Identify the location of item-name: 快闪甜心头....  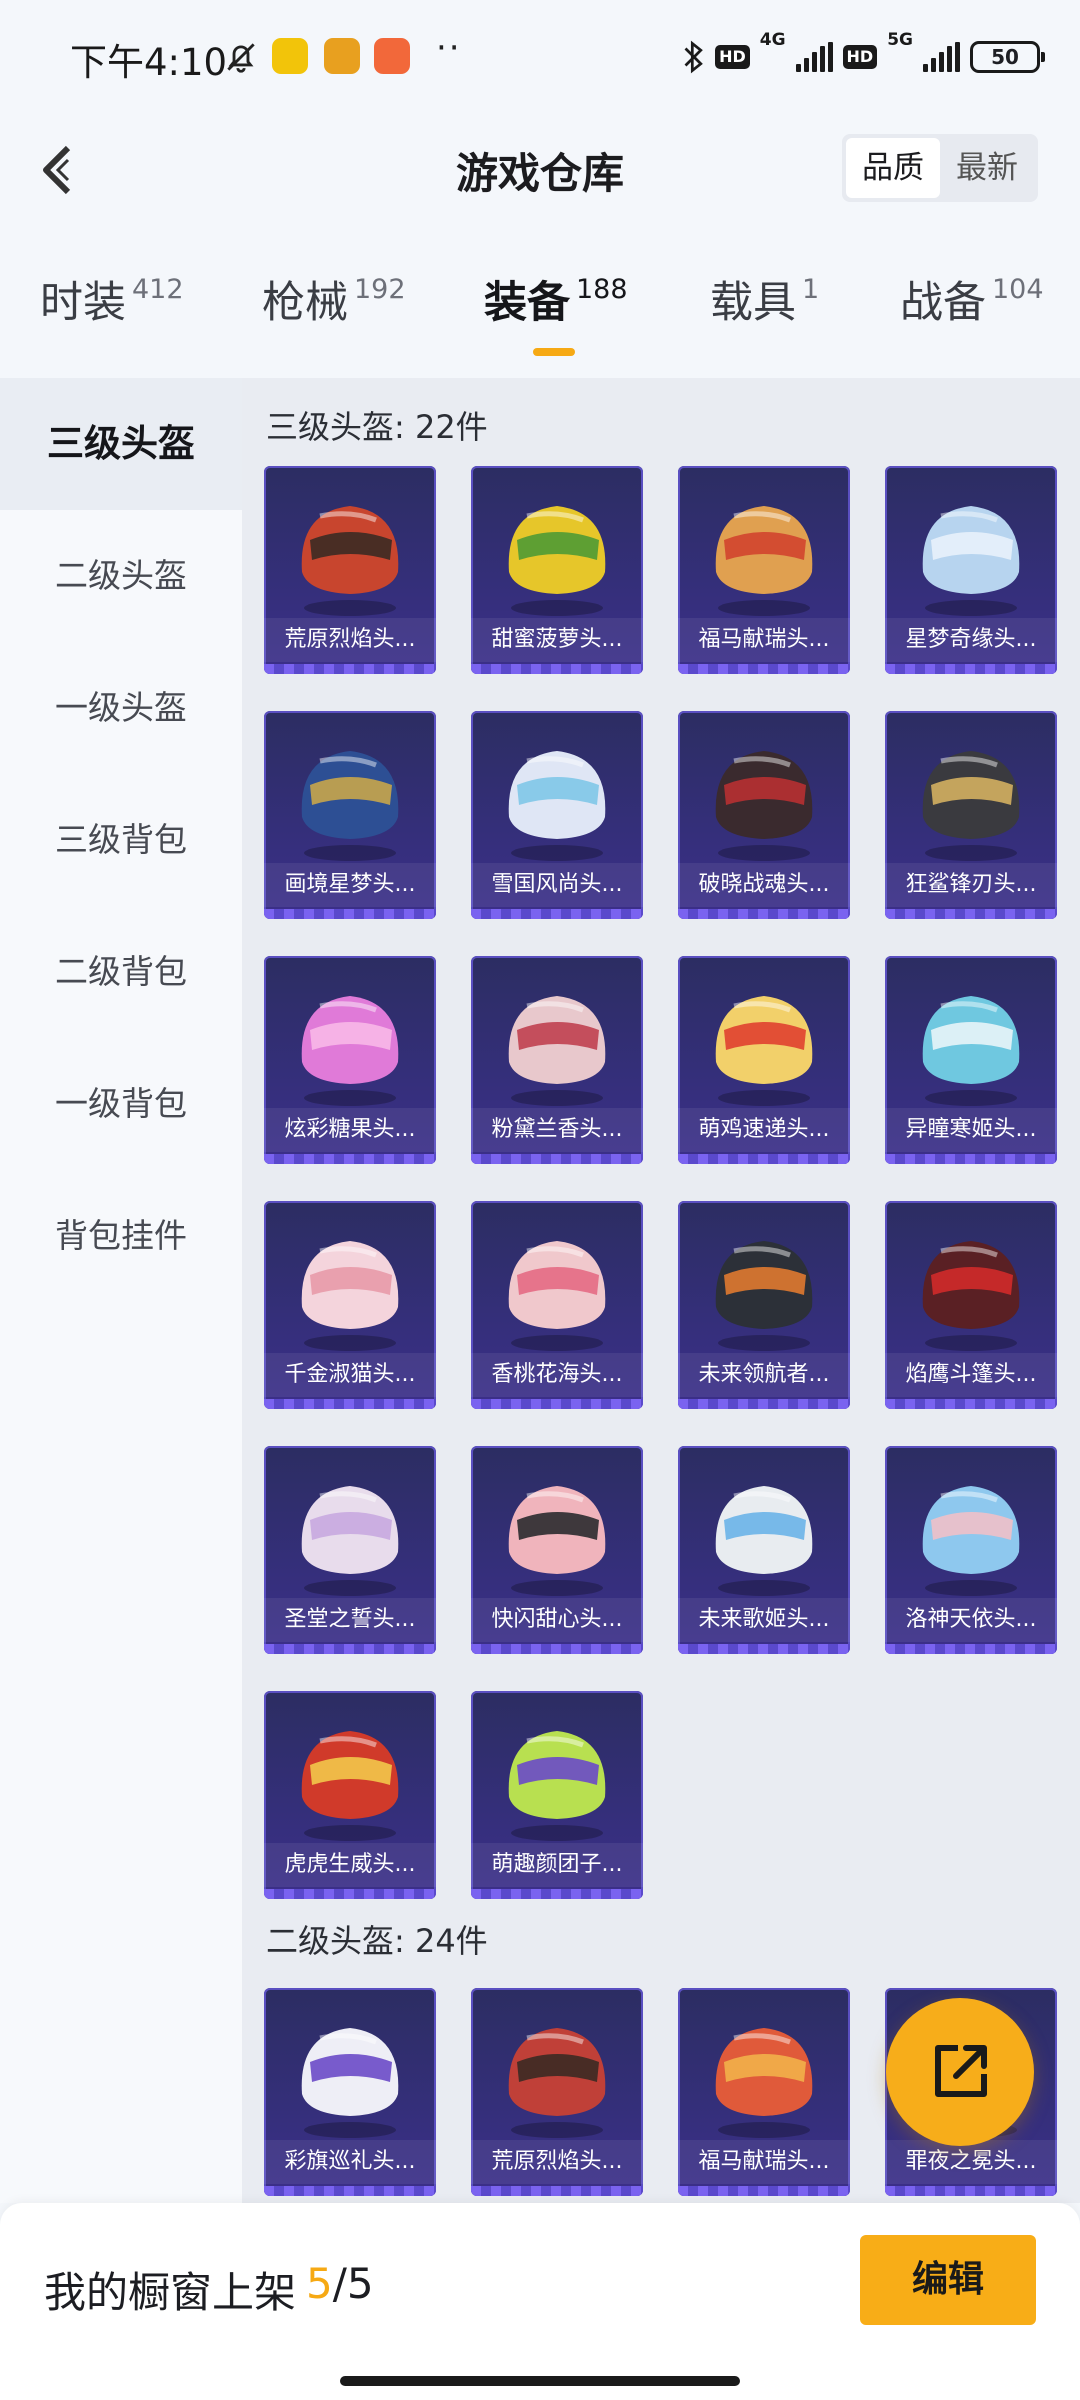
(557, 1620).